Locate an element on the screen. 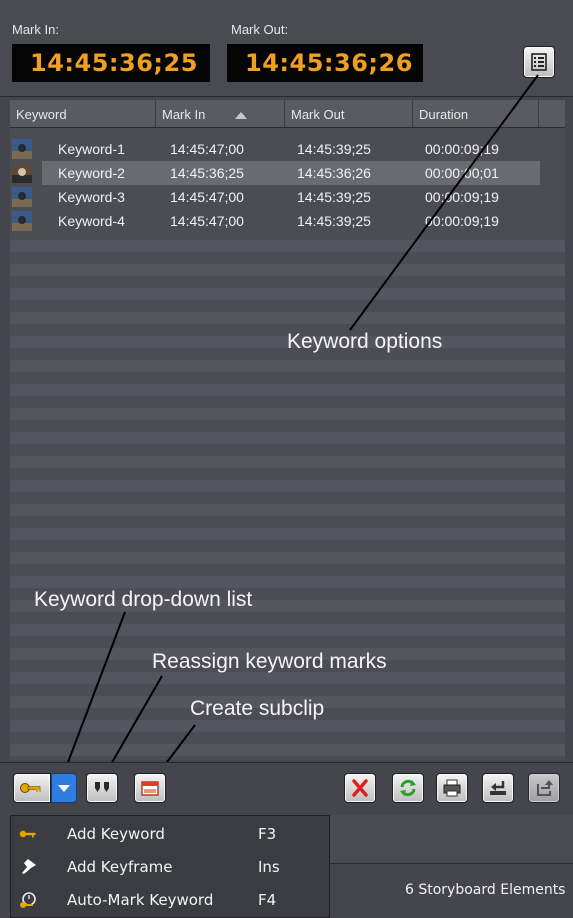 The image size is (573, 918). import-arrow-icon is located at coordinates (498, 788).